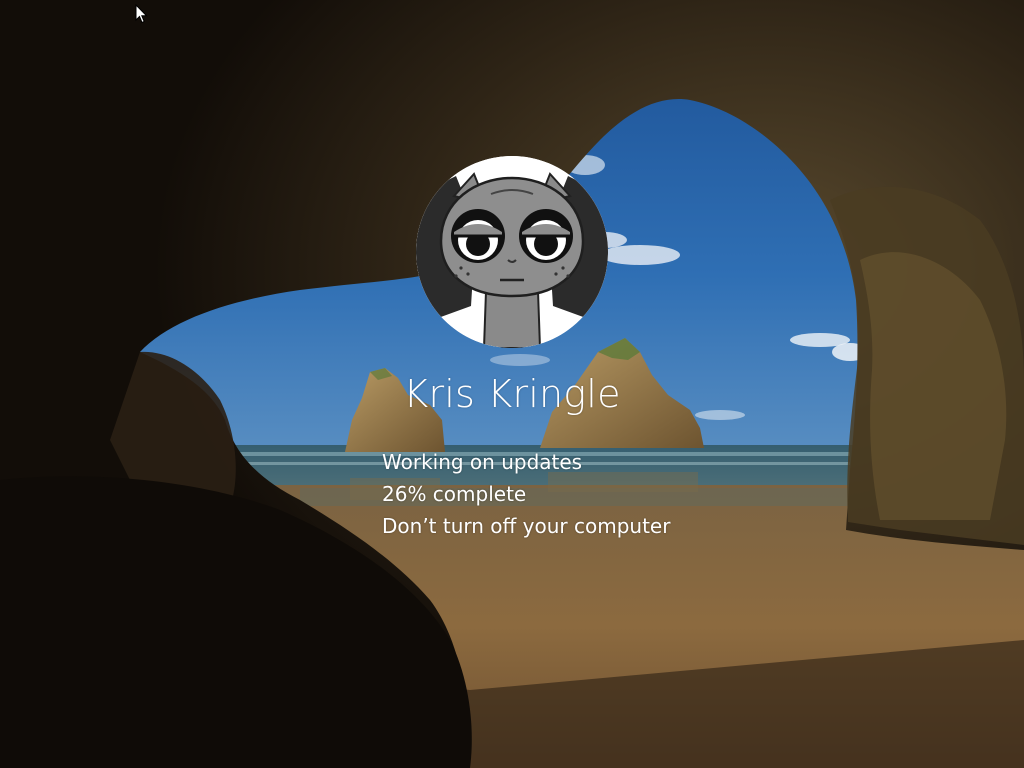 The height and width of the screenshot is (768, 1024). I want to click on user-avatar, so click(512, 252).